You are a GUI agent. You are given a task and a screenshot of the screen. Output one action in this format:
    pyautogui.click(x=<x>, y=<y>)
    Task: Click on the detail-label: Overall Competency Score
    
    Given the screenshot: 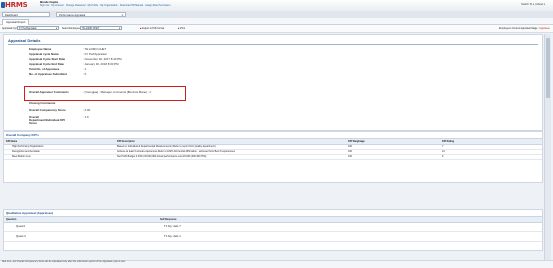 What is the action you would take?
    pyautogui.click(x=47, y=110)
    